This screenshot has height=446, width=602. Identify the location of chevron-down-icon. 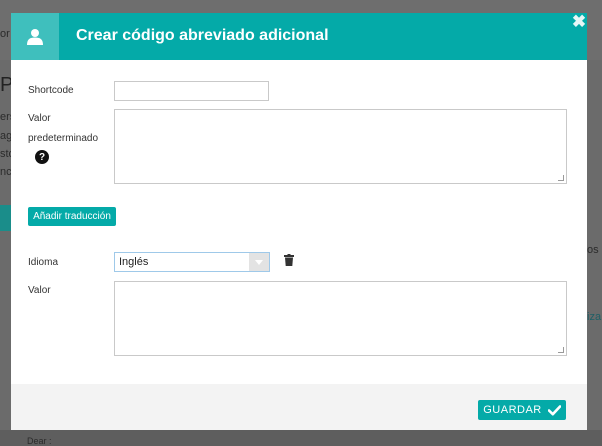
(259, 262).